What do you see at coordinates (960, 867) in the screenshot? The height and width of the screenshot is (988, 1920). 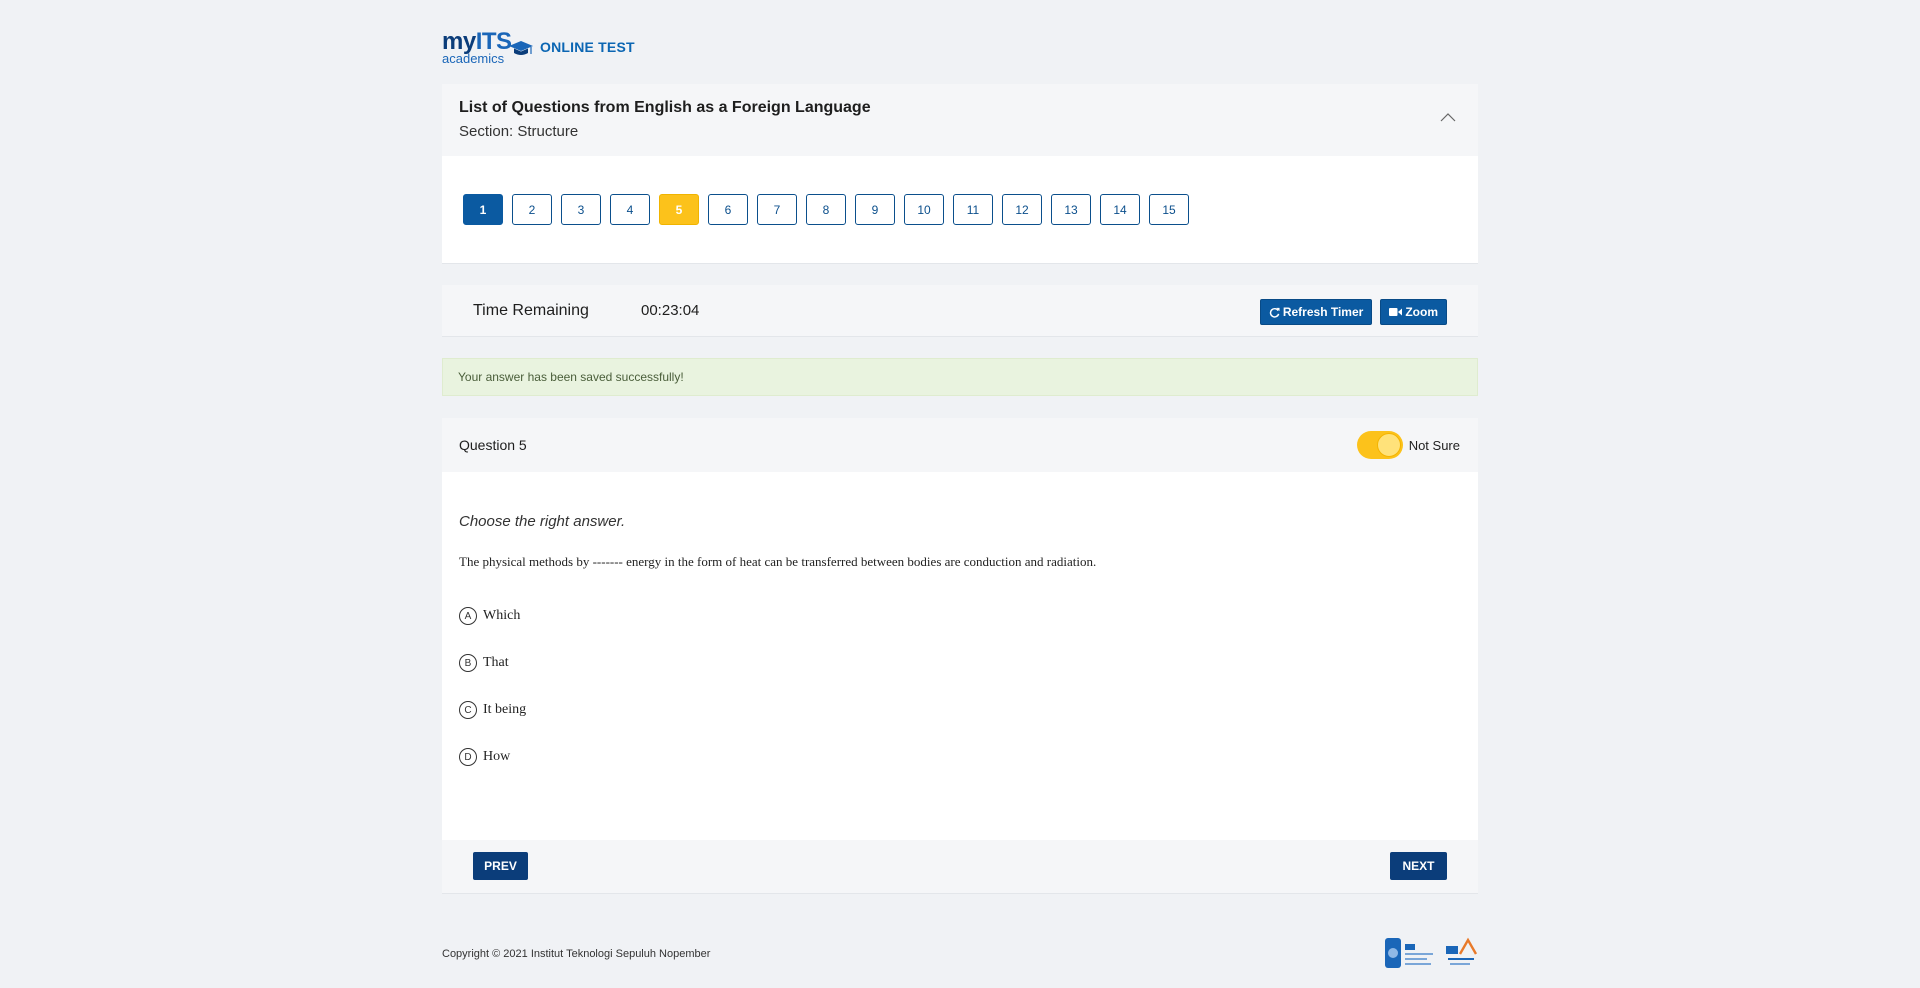 I see `question-navigation: PREV NEXT` at bounding box center [960, 867].